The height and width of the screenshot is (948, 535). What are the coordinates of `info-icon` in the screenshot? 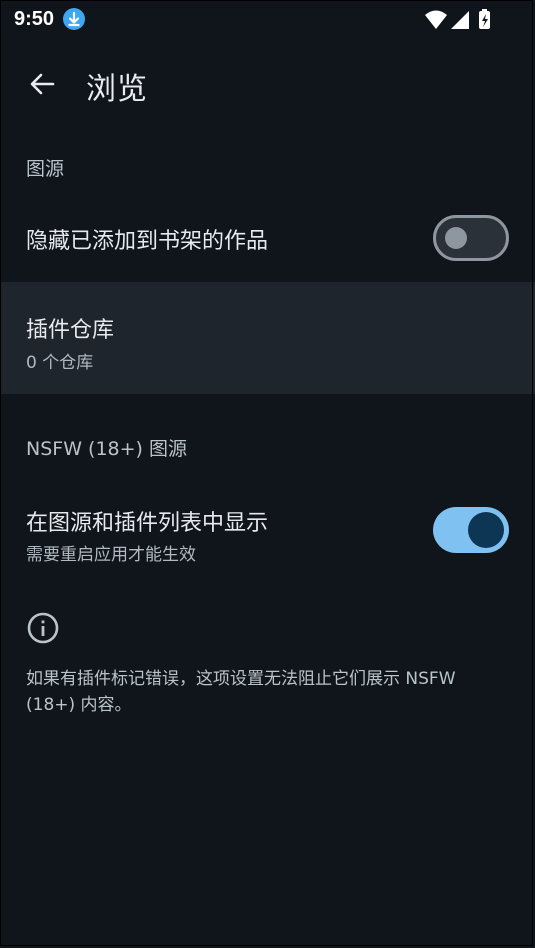 It's located at (43, 628).